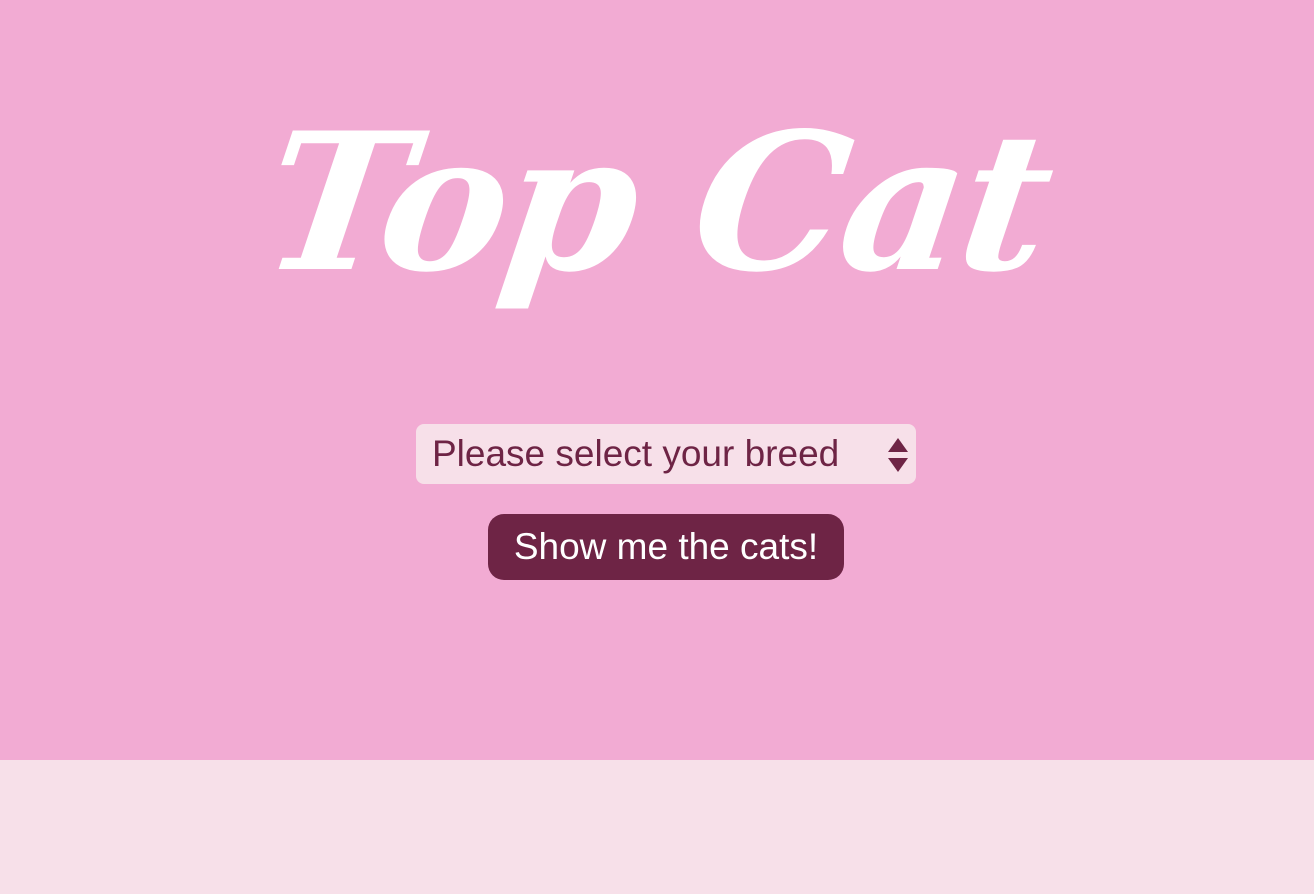 The image size is (1314, 894). What do you see at coordinates (666, 547) in the screenshot?
I see `show-cats-button: Show me the cats!` at bounding box center [666, 547].